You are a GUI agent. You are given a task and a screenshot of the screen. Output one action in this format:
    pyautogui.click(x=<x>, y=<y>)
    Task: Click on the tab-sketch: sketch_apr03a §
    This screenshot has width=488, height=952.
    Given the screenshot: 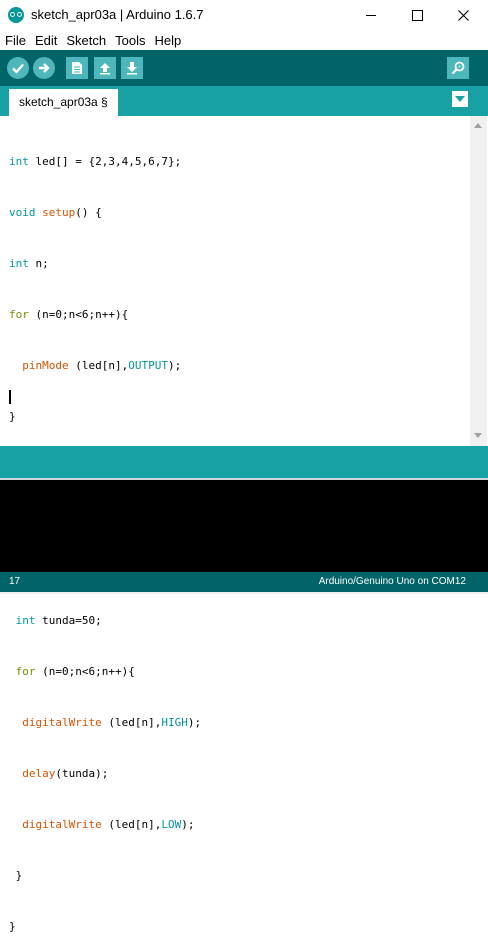 What is the action you would take?
    pyautogui.click(x=63, y=102)
    